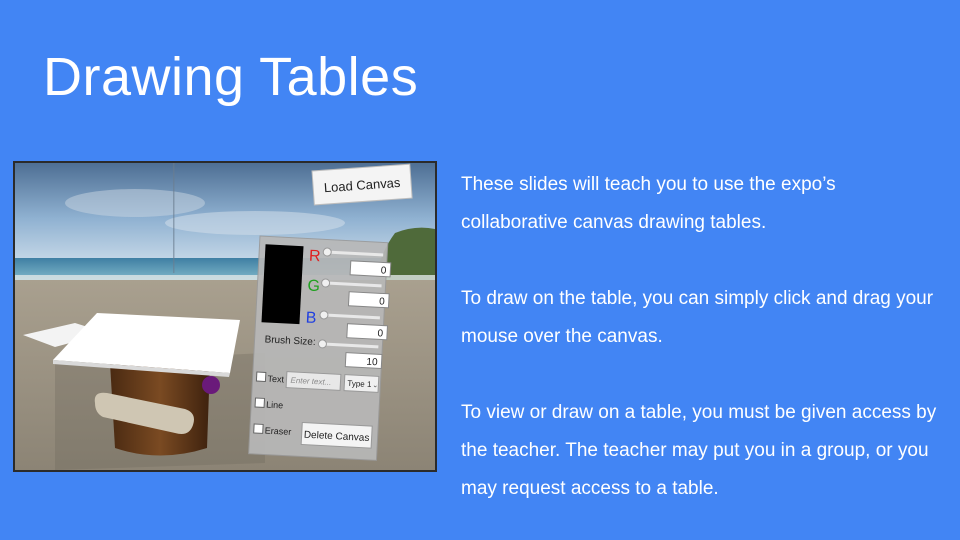 The height and width of the screenshot is (540, 960). What do you see at coordinates (322, 344) in the screenshot?
I see `brush-size-slider-handle` at bounding box center [322, 344].